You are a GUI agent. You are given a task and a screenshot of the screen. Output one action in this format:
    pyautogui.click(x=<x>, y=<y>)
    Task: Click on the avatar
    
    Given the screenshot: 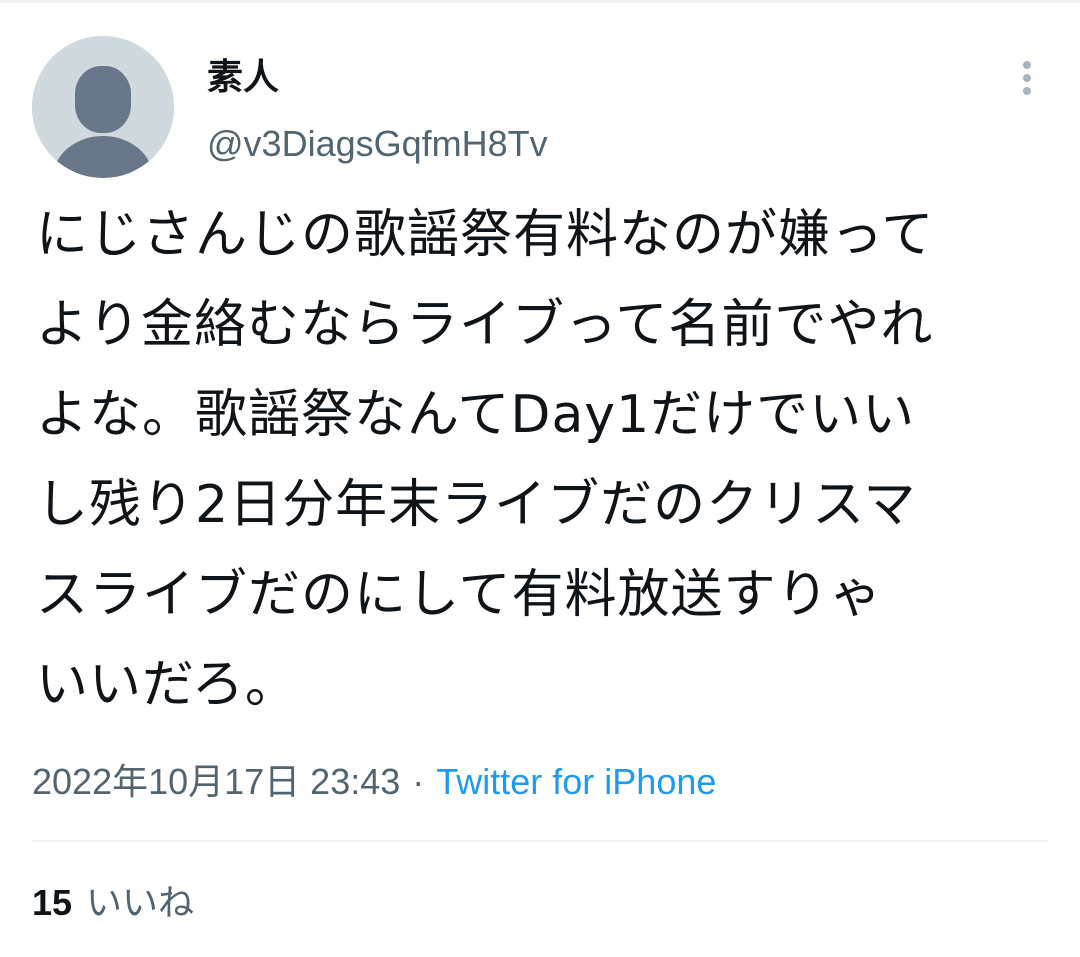 What is the action you would take?
    pyautogui.click(x=103, y=107)
    